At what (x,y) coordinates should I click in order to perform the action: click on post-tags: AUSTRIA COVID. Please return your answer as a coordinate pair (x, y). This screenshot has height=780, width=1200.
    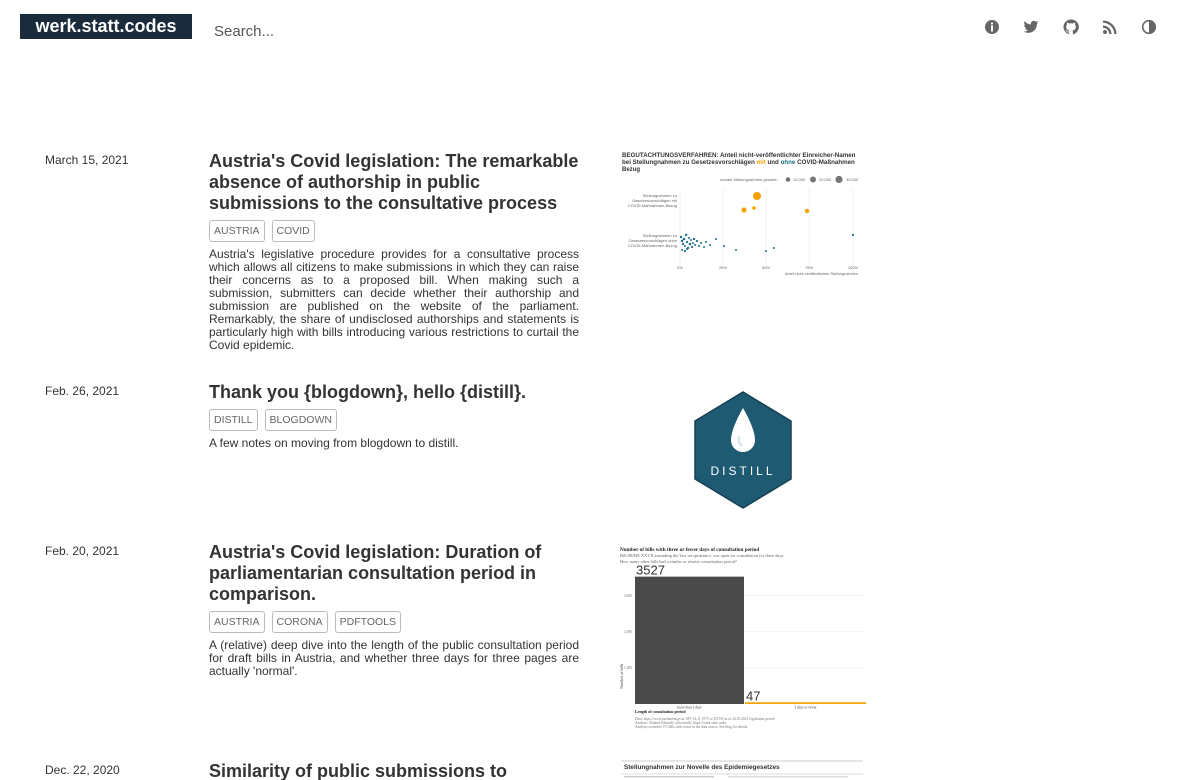
    Looking at the image, I should click on (265, 231).